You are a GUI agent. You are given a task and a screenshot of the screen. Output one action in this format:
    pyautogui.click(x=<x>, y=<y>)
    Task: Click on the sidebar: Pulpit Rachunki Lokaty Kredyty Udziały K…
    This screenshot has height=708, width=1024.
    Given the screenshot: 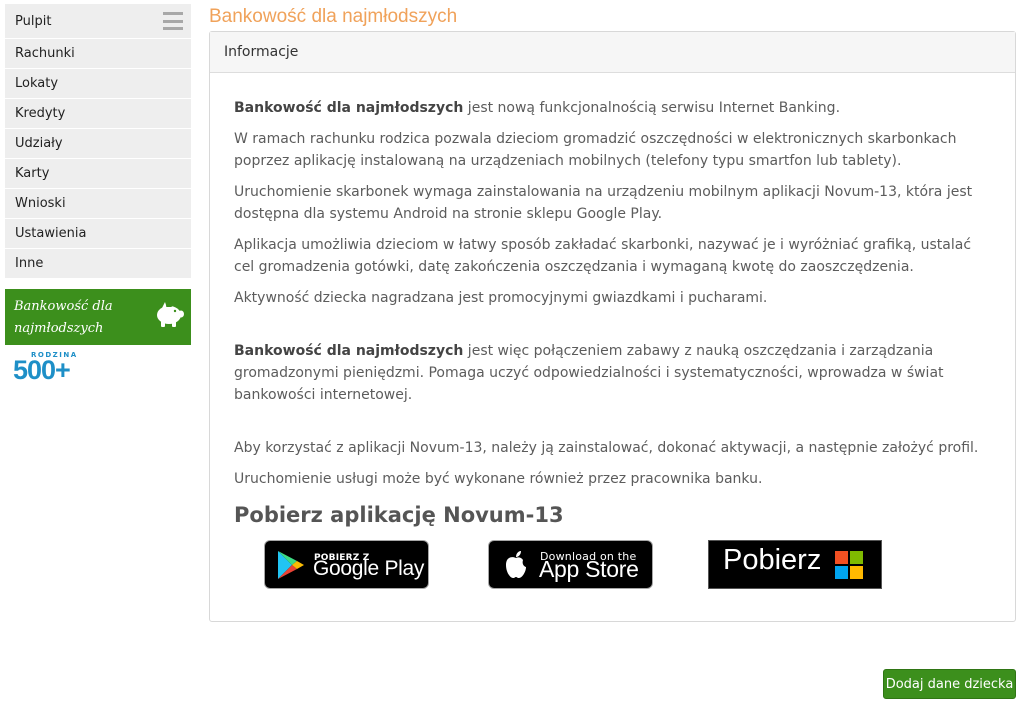 What is the action you would take?
    pyautogui.click(x=98, y=194)
    